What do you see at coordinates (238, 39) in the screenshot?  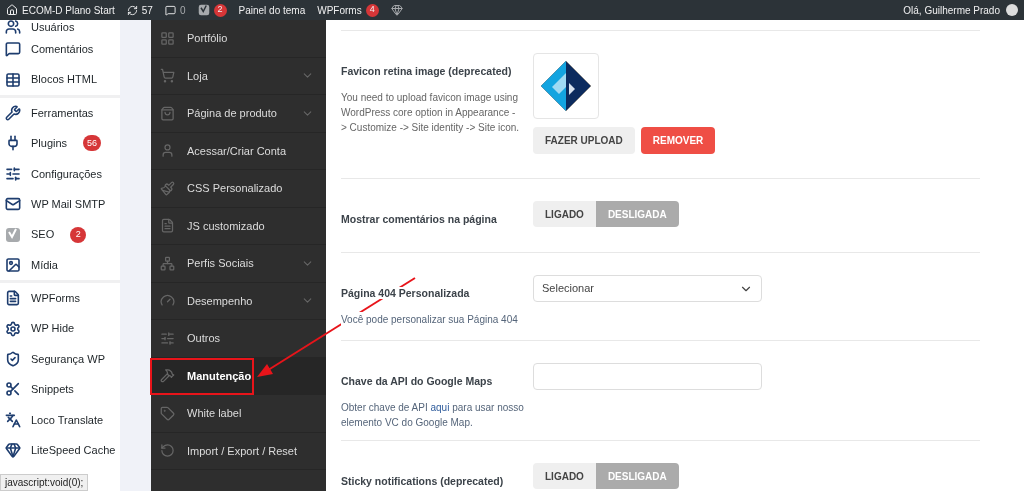 I see `menu-item: Portfólio` at bounding box center [238, 39].